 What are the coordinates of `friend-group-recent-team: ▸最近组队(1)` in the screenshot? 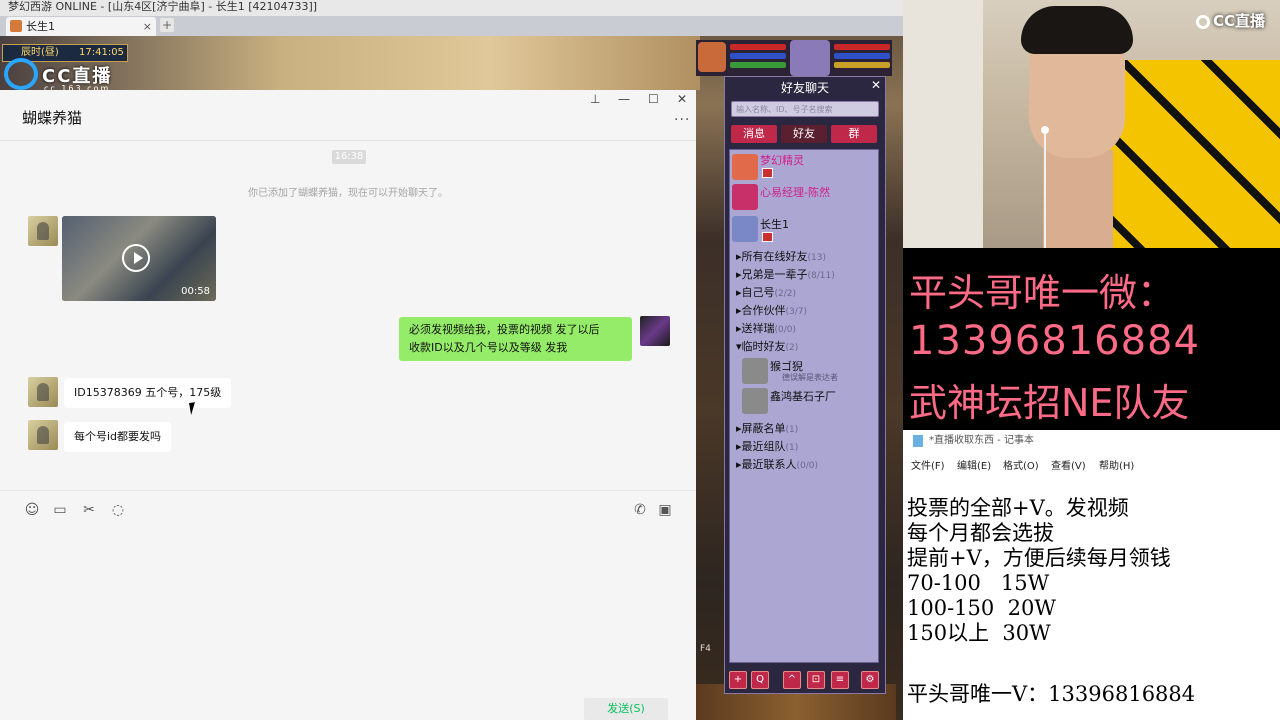 It's located at (767, 446).